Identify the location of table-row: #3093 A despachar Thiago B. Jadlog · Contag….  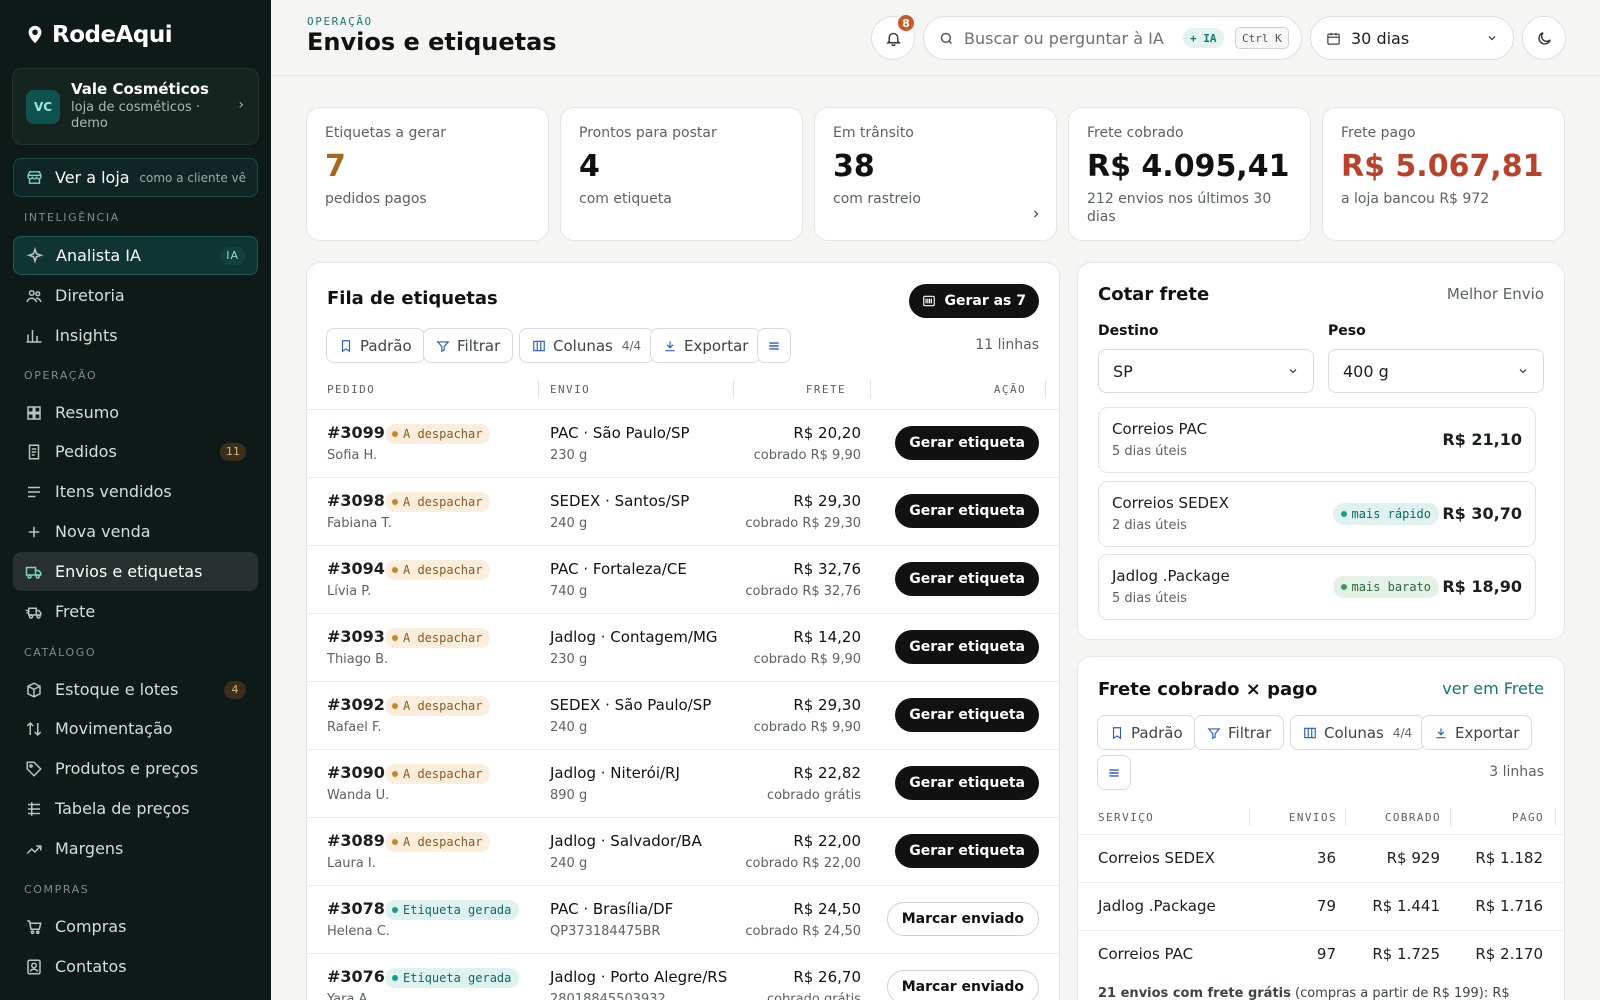
(683, 647).